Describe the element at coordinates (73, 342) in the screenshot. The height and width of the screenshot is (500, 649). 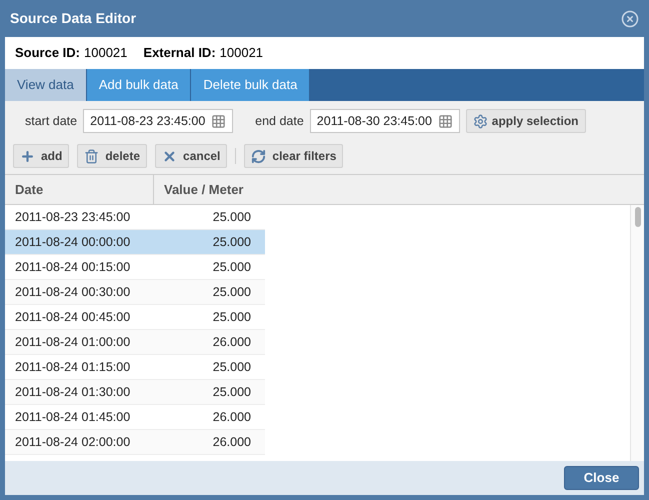
I see `date-cell-text: 2011-08-24 01:00:00` at that location.